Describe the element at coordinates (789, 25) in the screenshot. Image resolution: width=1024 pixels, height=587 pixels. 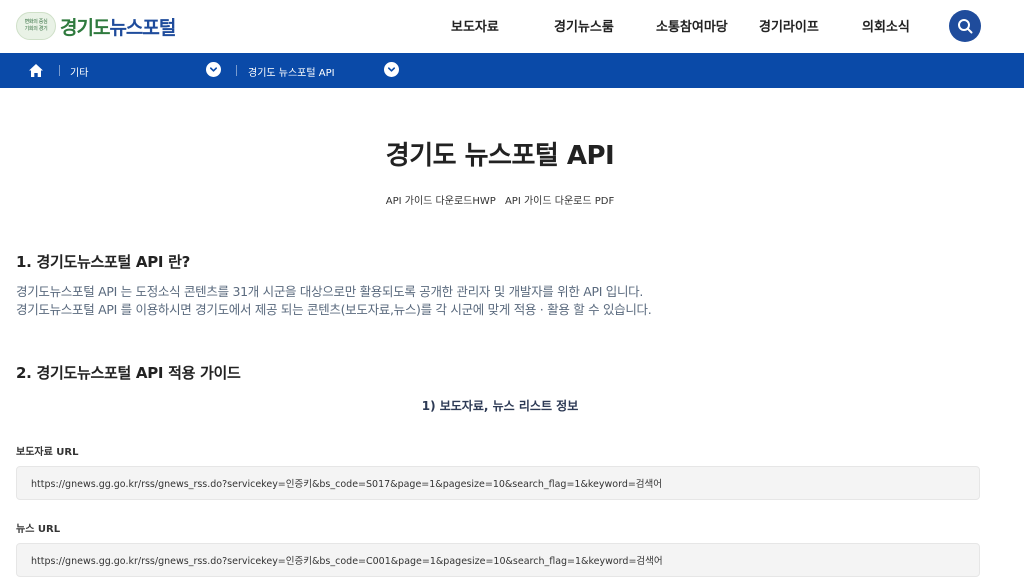
I see `nav-item-life: 경기라이프` at that location.